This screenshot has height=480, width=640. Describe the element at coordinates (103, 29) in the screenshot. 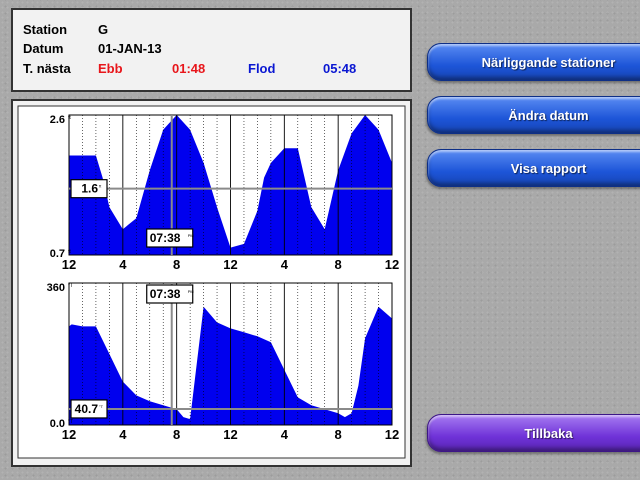

I see `station-value: G` at that location.